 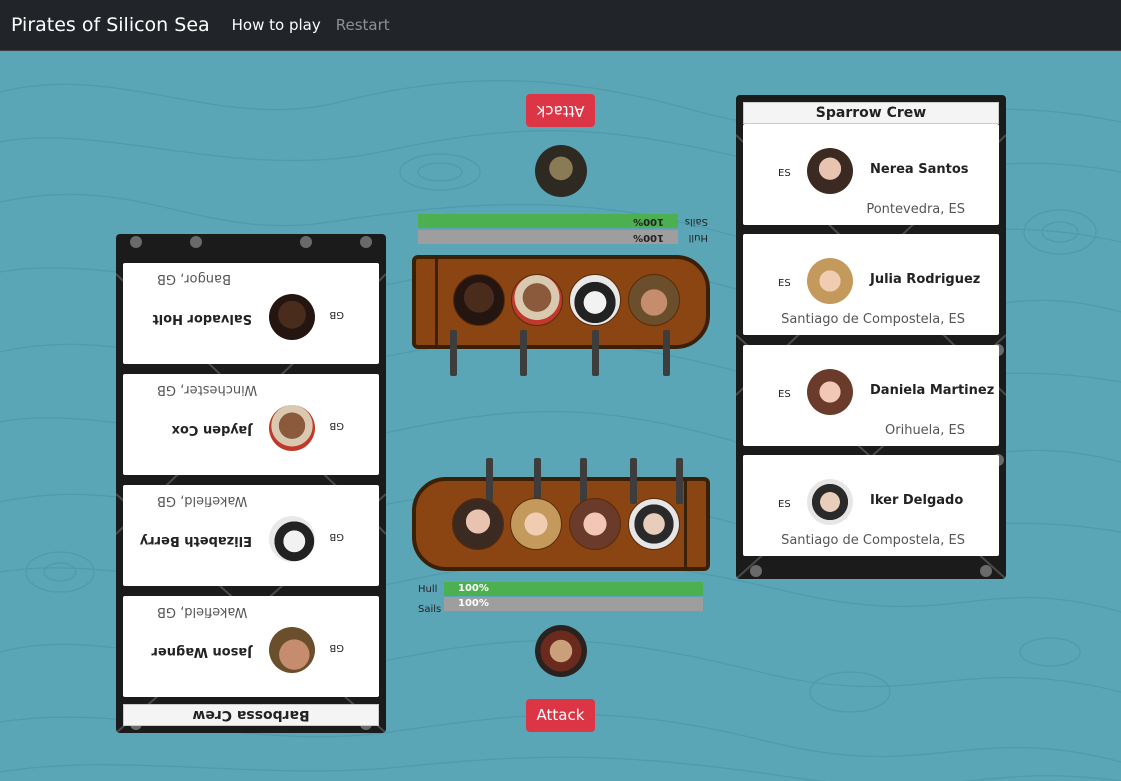 I want to click on opponent-sails-value: 100%, so click(x=548, y=221).